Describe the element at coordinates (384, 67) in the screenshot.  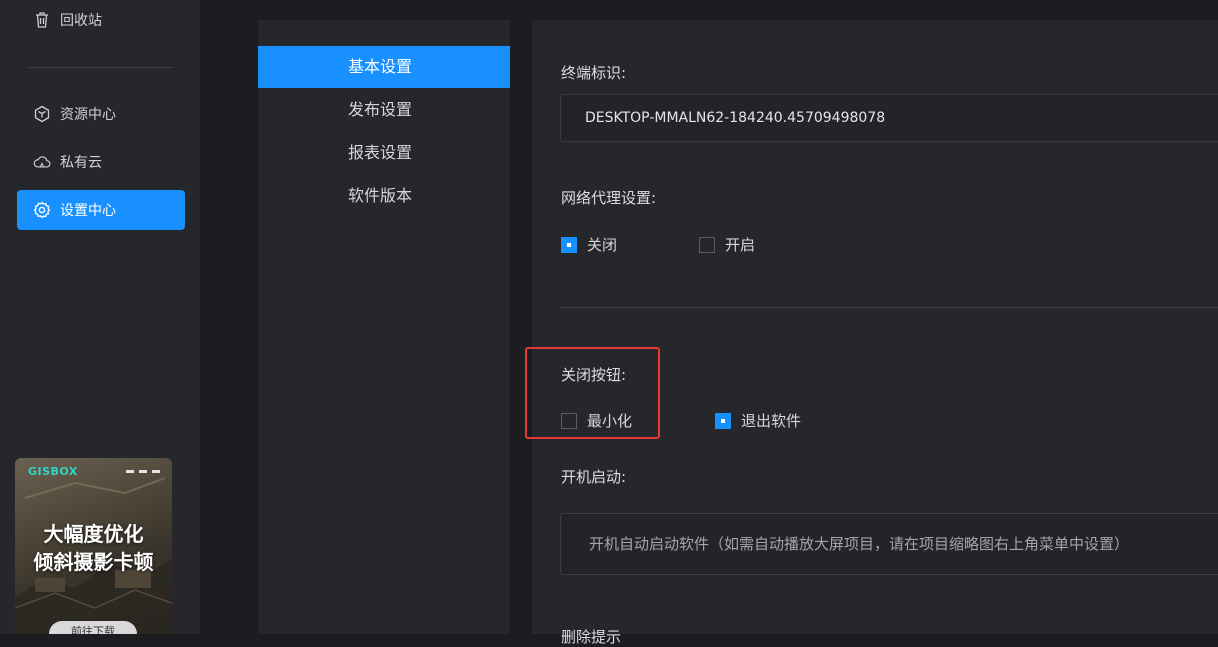
I see `tab-basic-settings: 基本设置` at that location.